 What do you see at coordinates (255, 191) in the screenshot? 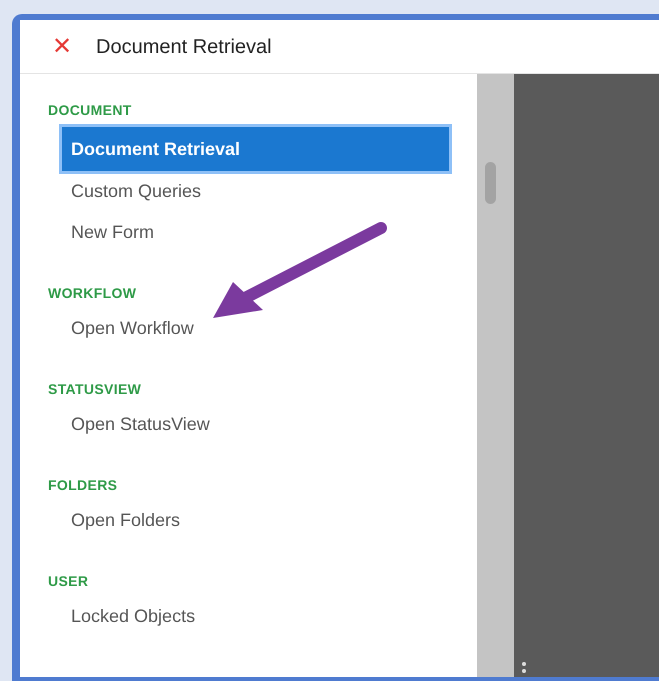
I see `menu-item: Custom Queries` at bounding box center [255, 191].